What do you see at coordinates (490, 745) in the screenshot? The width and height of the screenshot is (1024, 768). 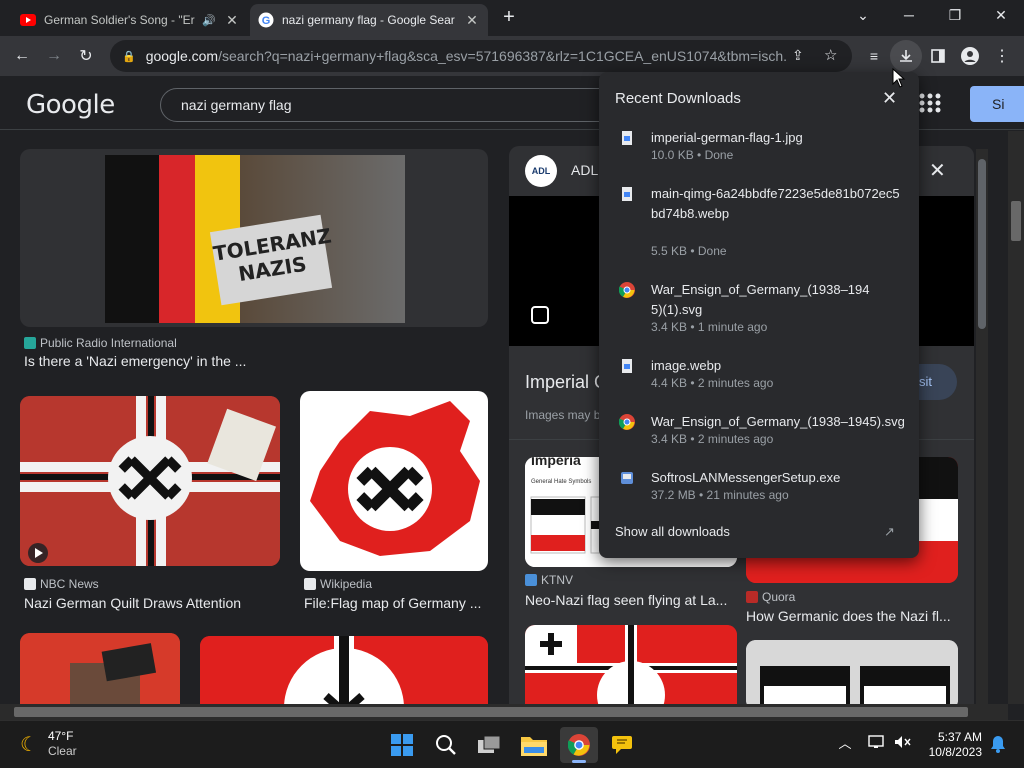 I see `task-view-icon` at bounding box center [490, 745].